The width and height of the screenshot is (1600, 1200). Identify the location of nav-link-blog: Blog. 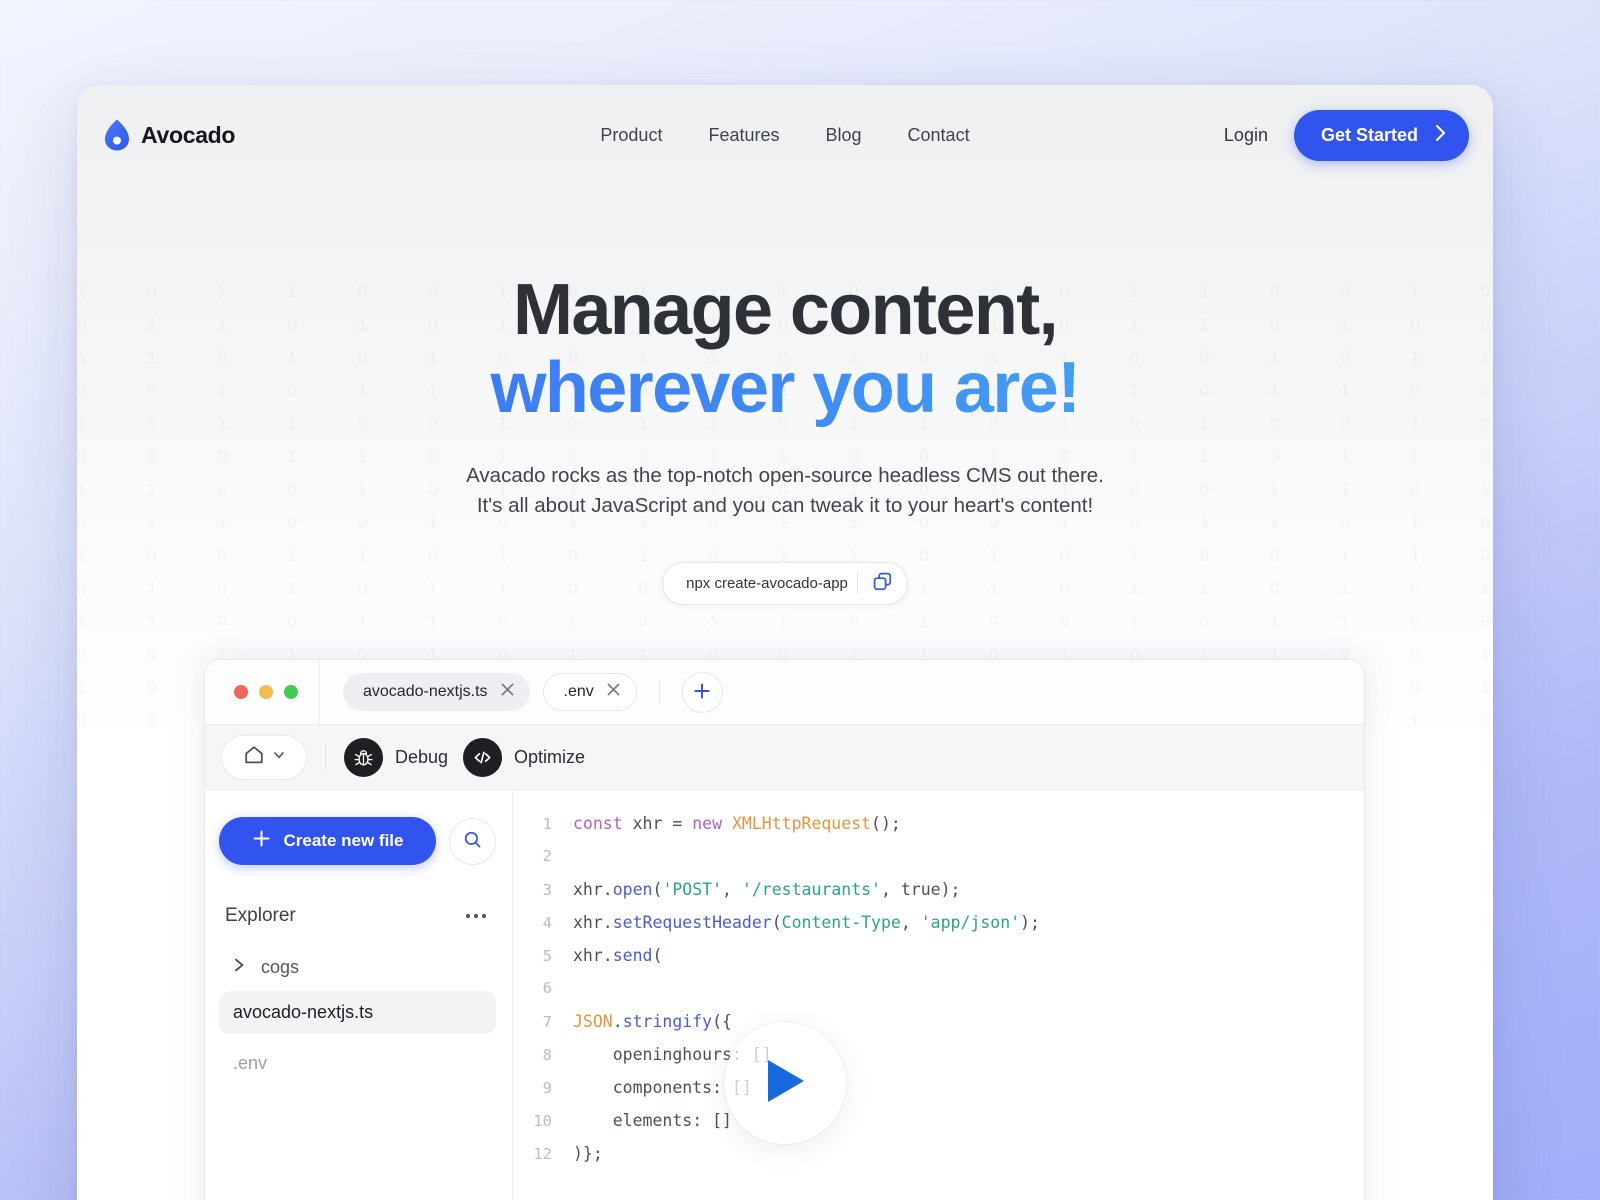
(844, 135).